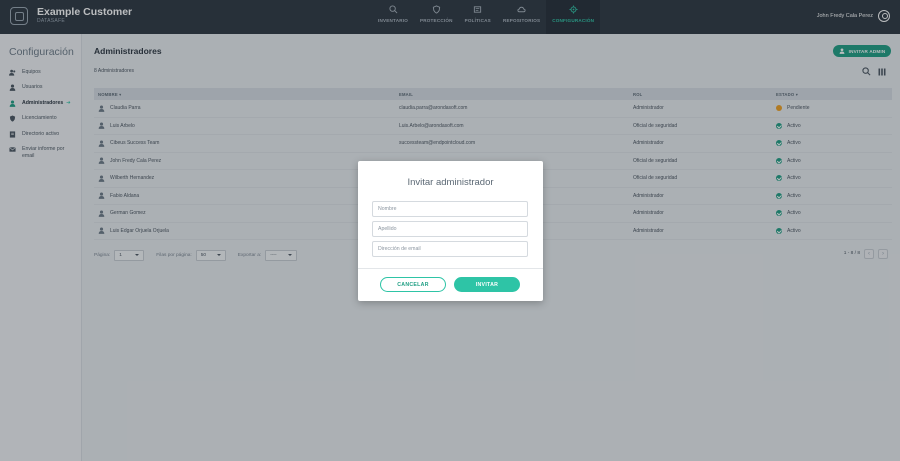  I want to click on email-field, so click(450, 249).